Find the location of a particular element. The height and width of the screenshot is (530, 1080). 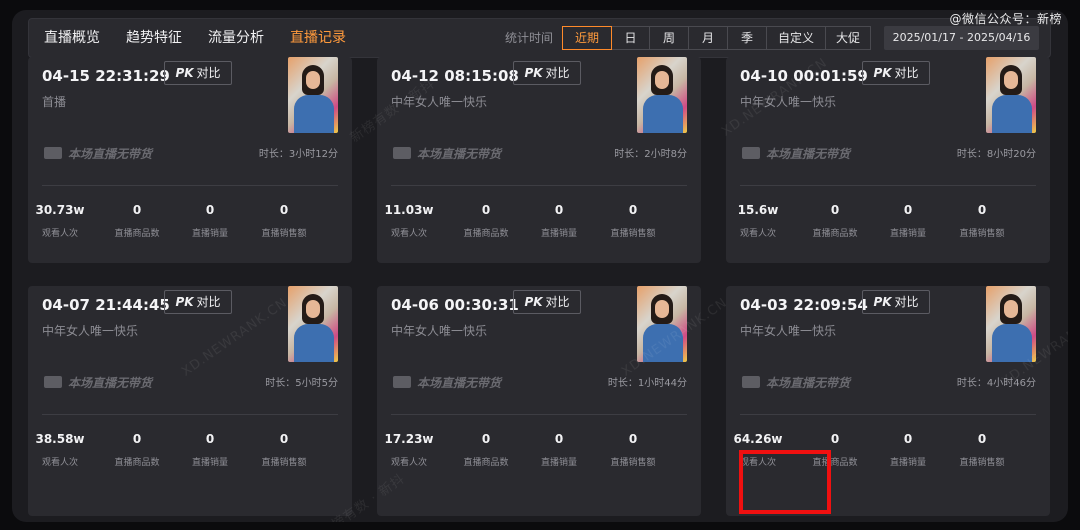

metric-value: 30.73w is located at coordinates (60, 210).